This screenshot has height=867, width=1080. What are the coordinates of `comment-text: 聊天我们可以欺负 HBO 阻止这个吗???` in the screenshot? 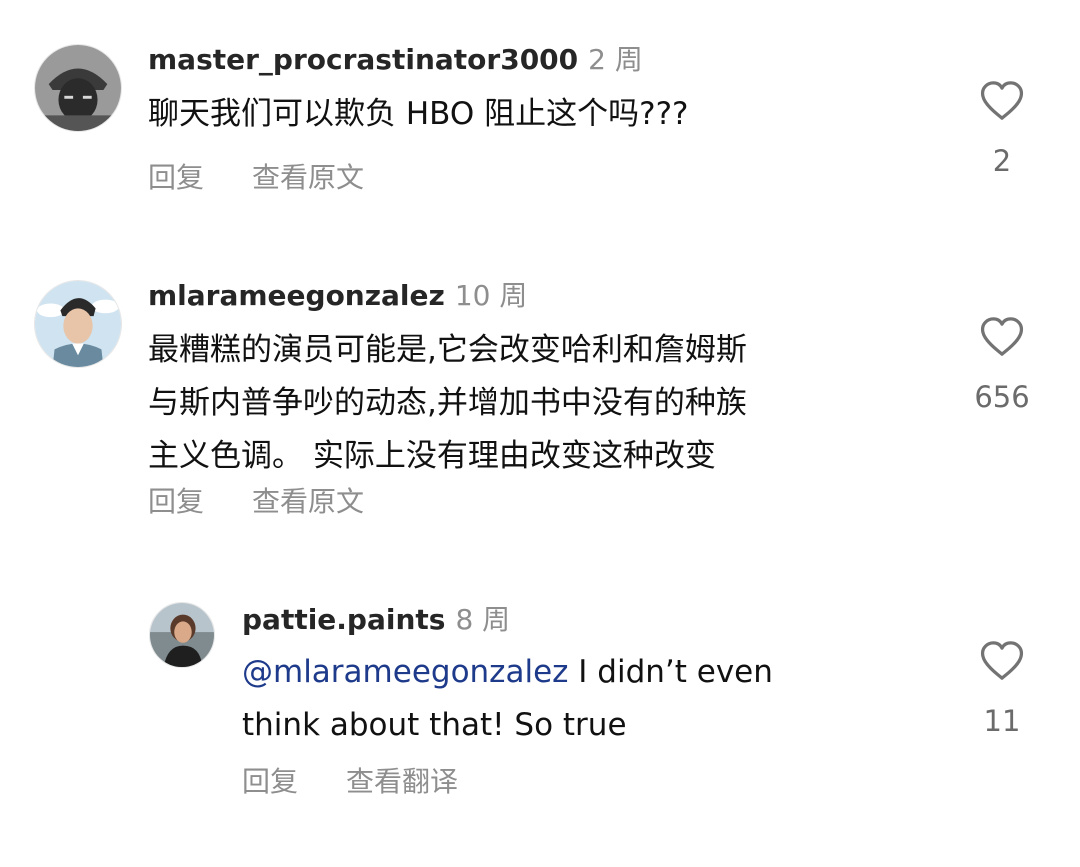 It's located at (418, 114).